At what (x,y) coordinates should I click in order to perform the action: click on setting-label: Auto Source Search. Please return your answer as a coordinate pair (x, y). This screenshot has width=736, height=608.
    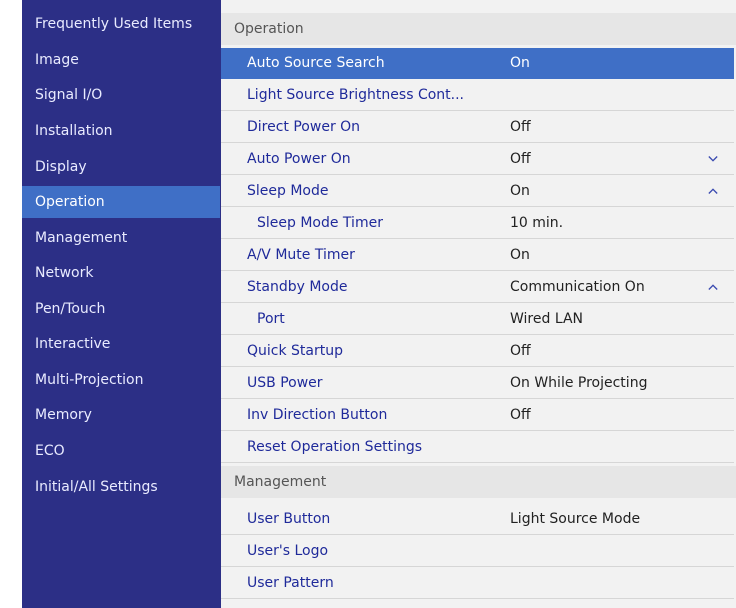
    Looking at the image, I should click on (316, 63).